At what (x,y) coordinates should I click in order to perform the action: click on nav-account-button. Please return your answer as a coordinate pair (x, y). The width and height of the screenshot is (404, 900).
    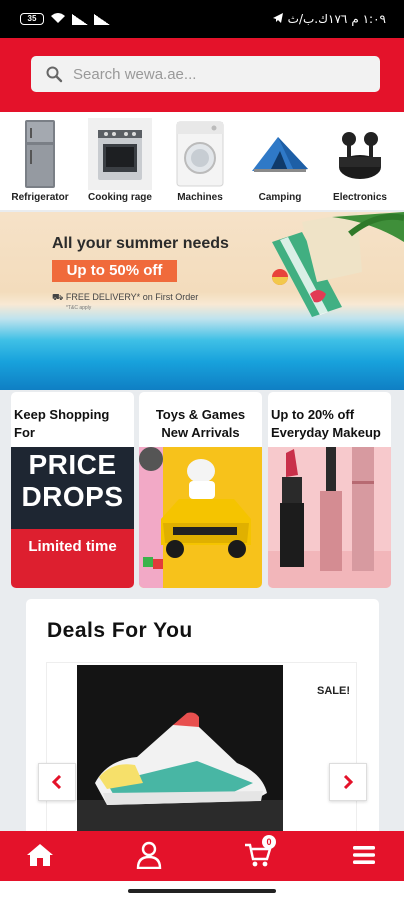
    Looking at the image, I should click on (149, 855).